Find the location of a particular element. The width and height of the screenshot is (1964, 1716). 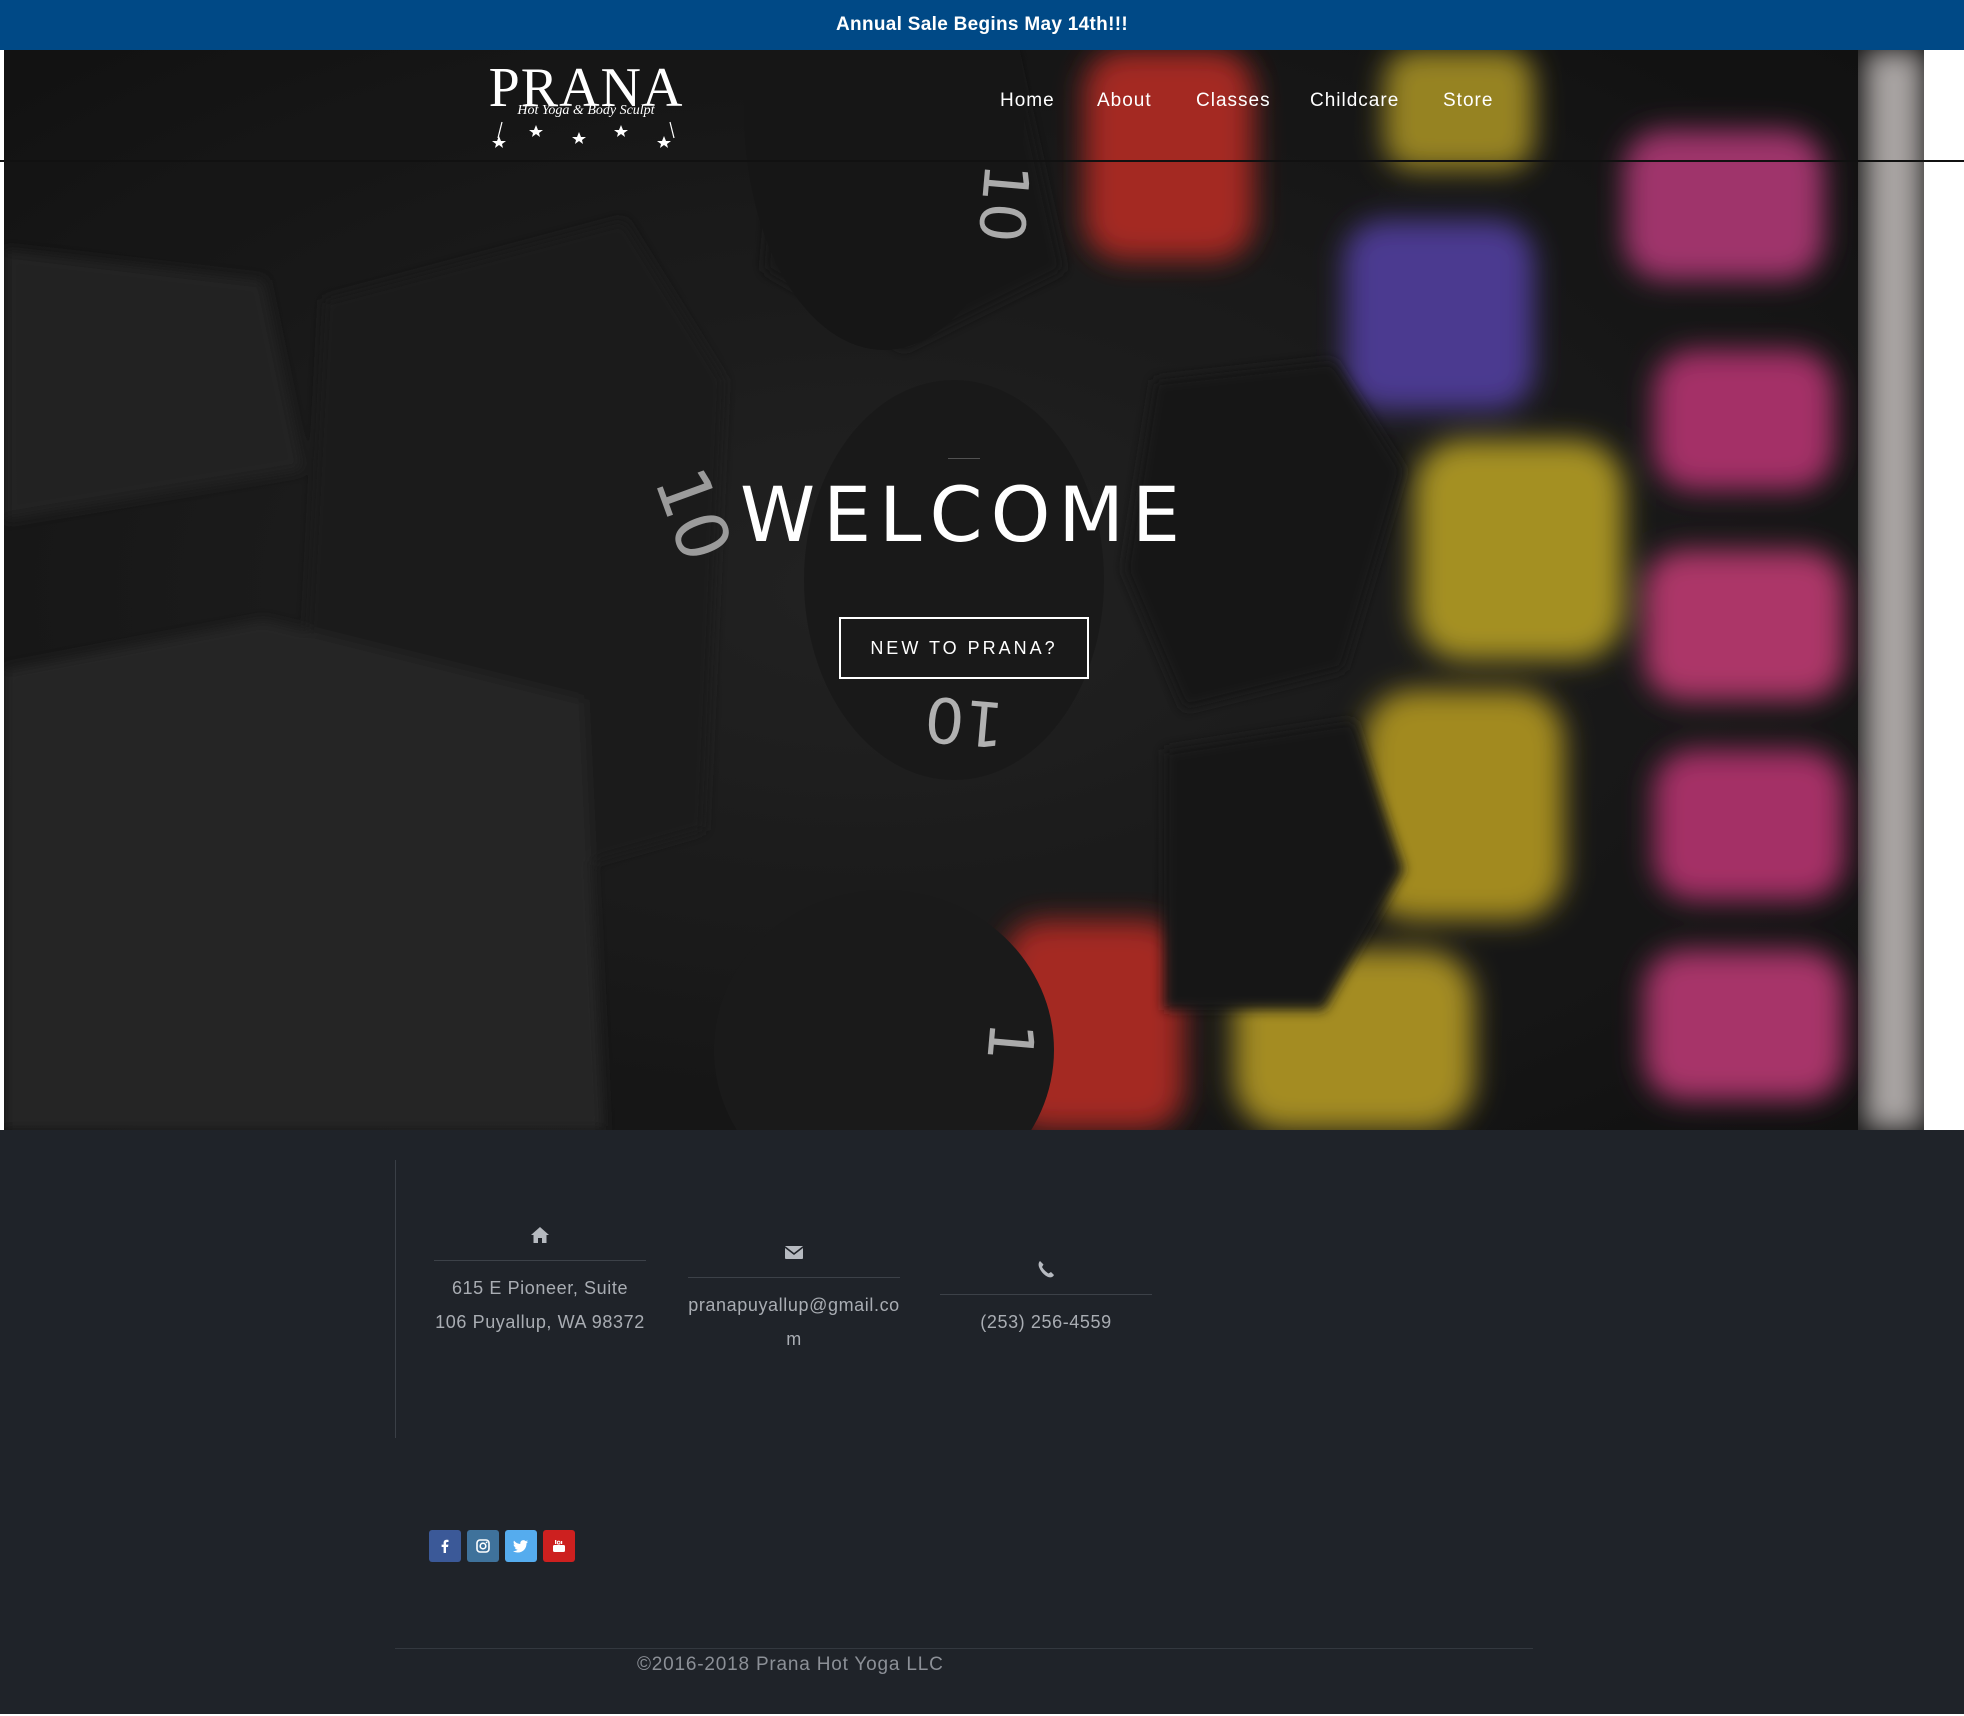

facebook-icon is located at coordinates (445, 1546).